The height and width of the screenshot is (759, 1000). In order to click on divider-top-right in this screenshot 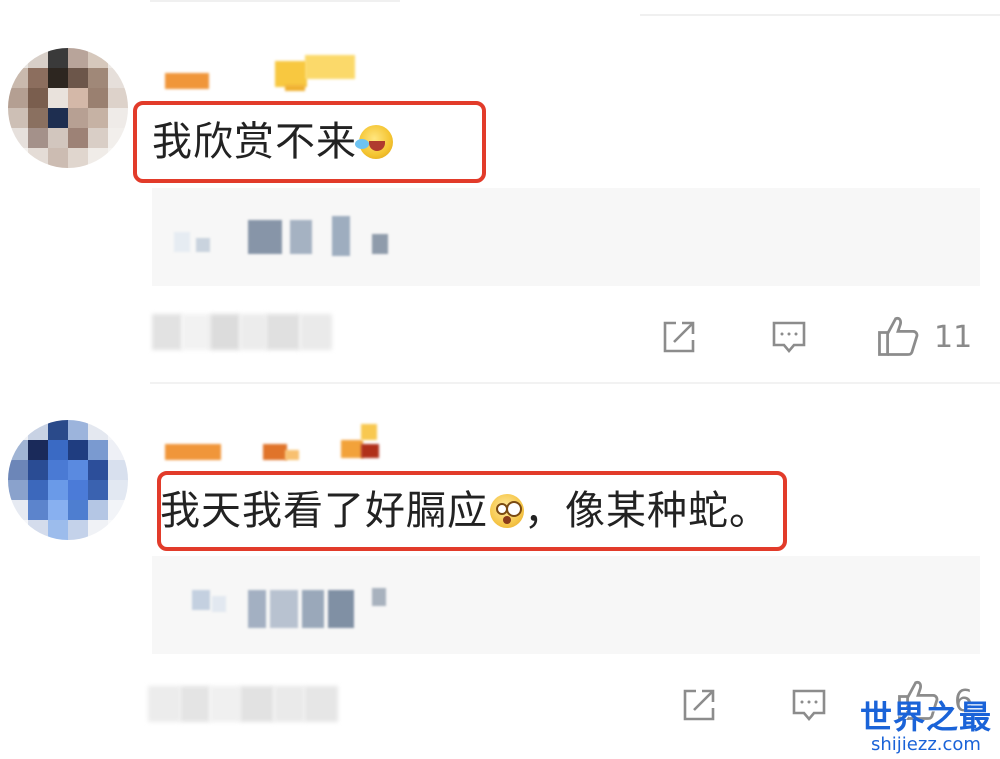, I will do `click(820, 15)`.